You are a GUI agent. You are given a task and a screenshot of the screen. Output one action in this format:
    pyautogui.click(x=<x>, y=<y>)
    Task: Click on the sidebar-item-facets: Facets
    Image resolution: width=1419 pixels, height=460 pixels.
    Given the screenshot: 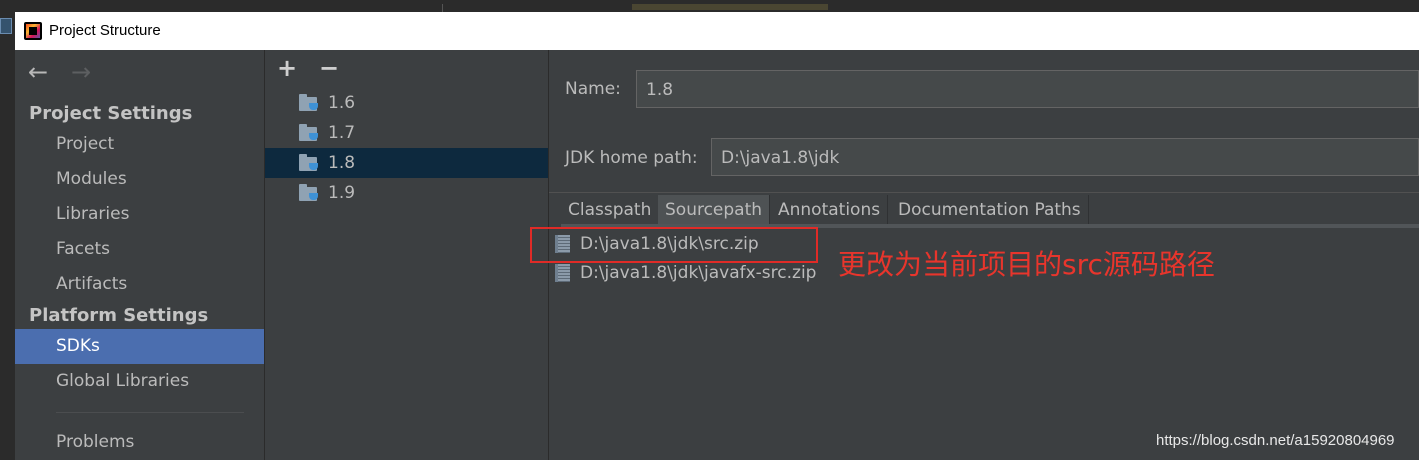 What is the action you would take?
    pyautogui.click(x=139, y=249)
    